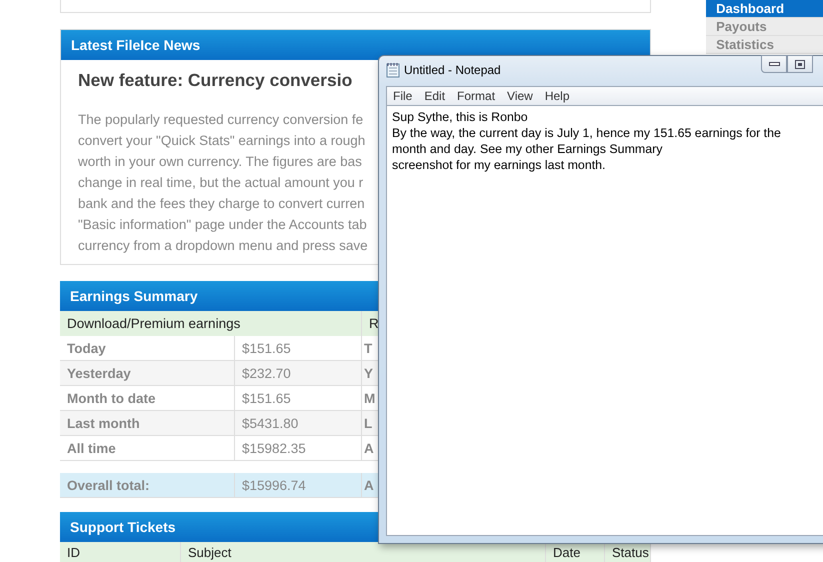 Image resolution: width=823 pixels, height=562 pixels. What do you see at coordinates (764, 9) in the screenshot?
I see `sidebar-item: Dashboard` at bounding box center [764, 9].